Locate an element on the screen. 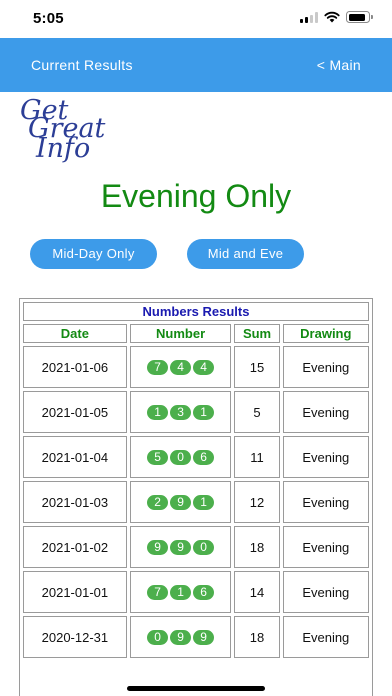 The width and height of the screenshot is (392, 696). number-ball: 3 is located at coordinates (181, 412).